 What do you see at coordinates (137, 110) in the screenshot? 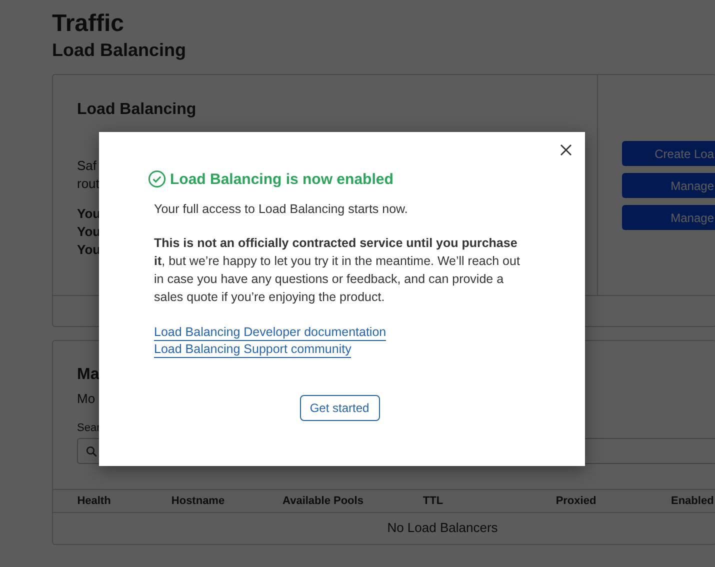
I see `card-heading: Load Balancing` at bounding box center [137, 110].